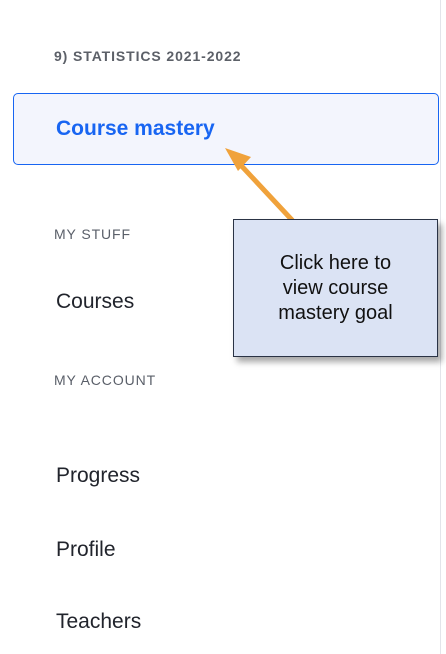 The width and height of the screenshot is (446, 654). What do you see at coordinates (264, 190) in the screenshot?
I see `arrow-shaft` at bounding box center [264, 190].